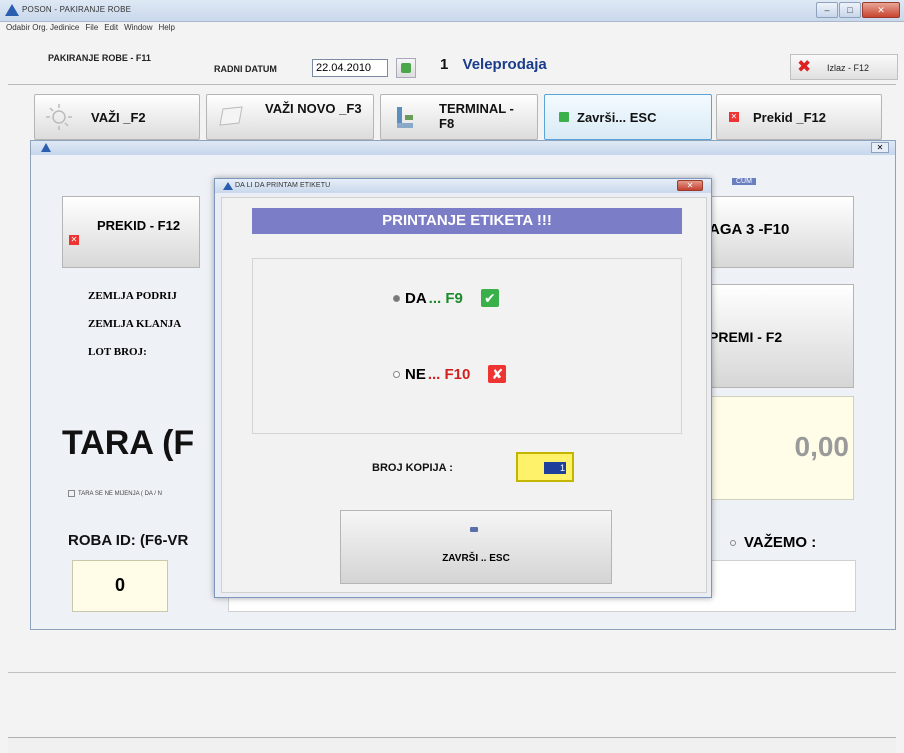  I want to click on roba-id-label: ROBA ID: (F6-VR, so click(128, 540).